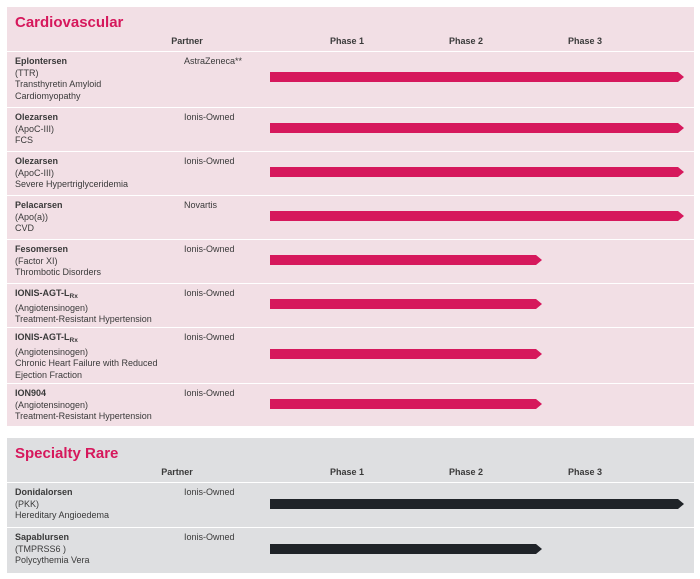 The width and height of the screenshot is (700, 579). What do you see at coordinates (213, 61) in the screenshot?
I see `partner-cell: AstraZeneca**` at bounding box center [213, 61].